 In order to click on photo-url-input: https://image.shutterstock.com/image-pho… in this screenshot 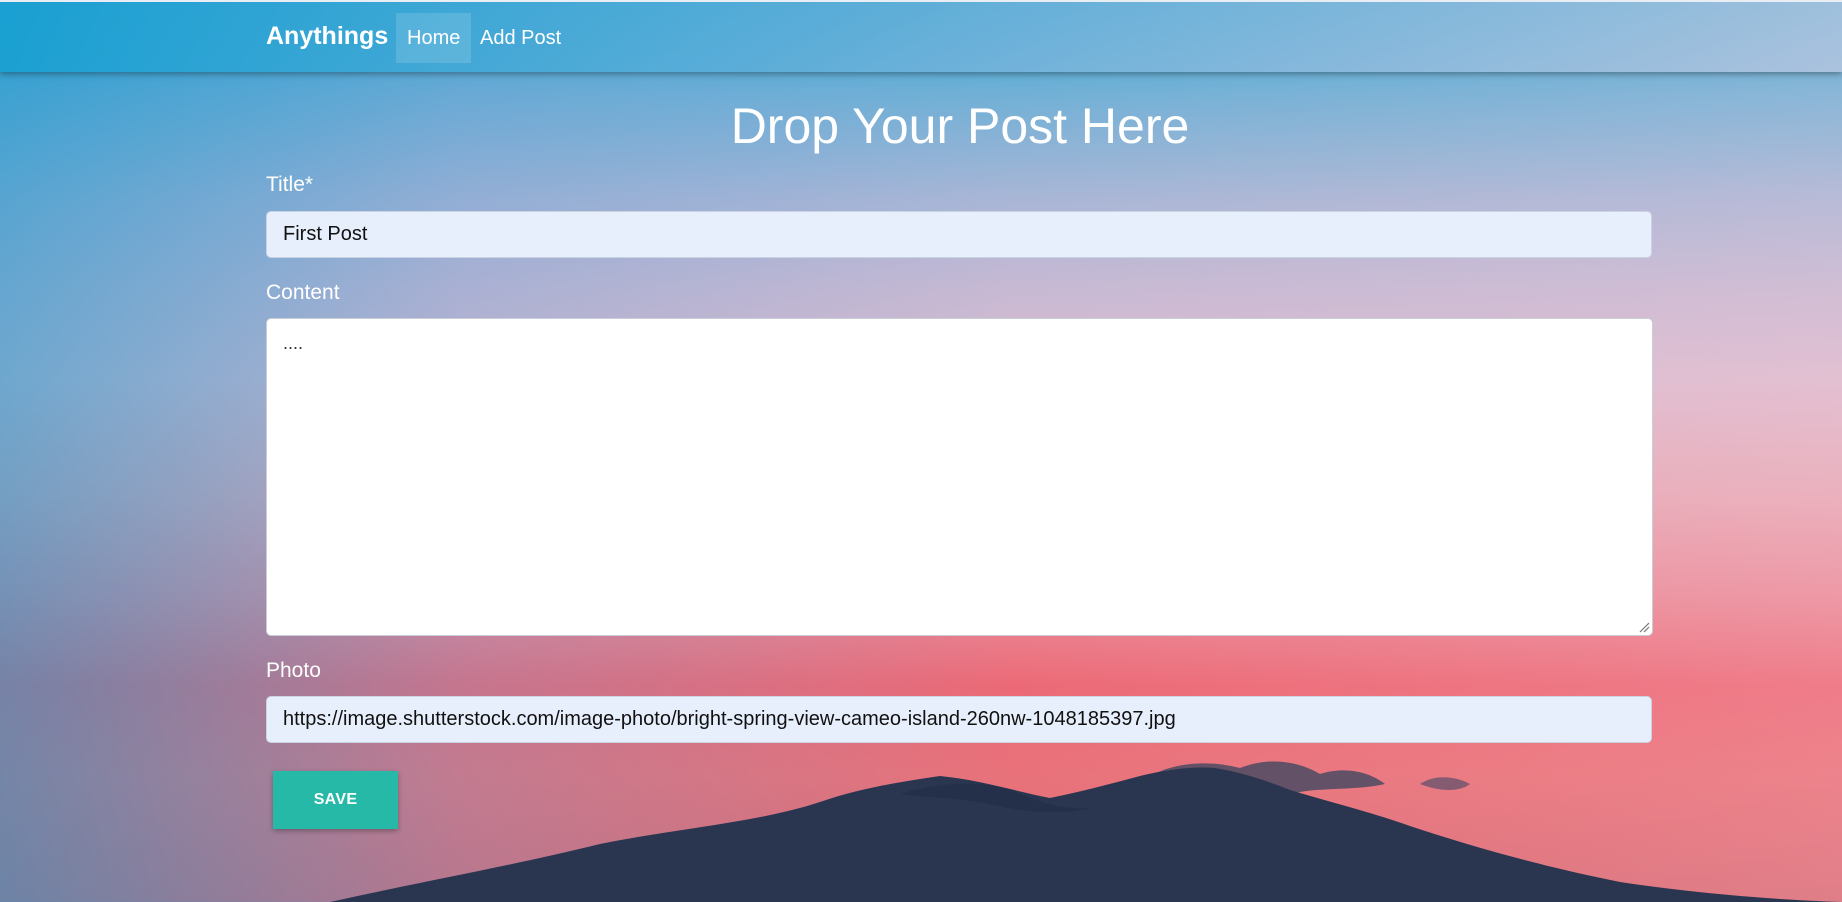, I will do `click(959, 719)`.